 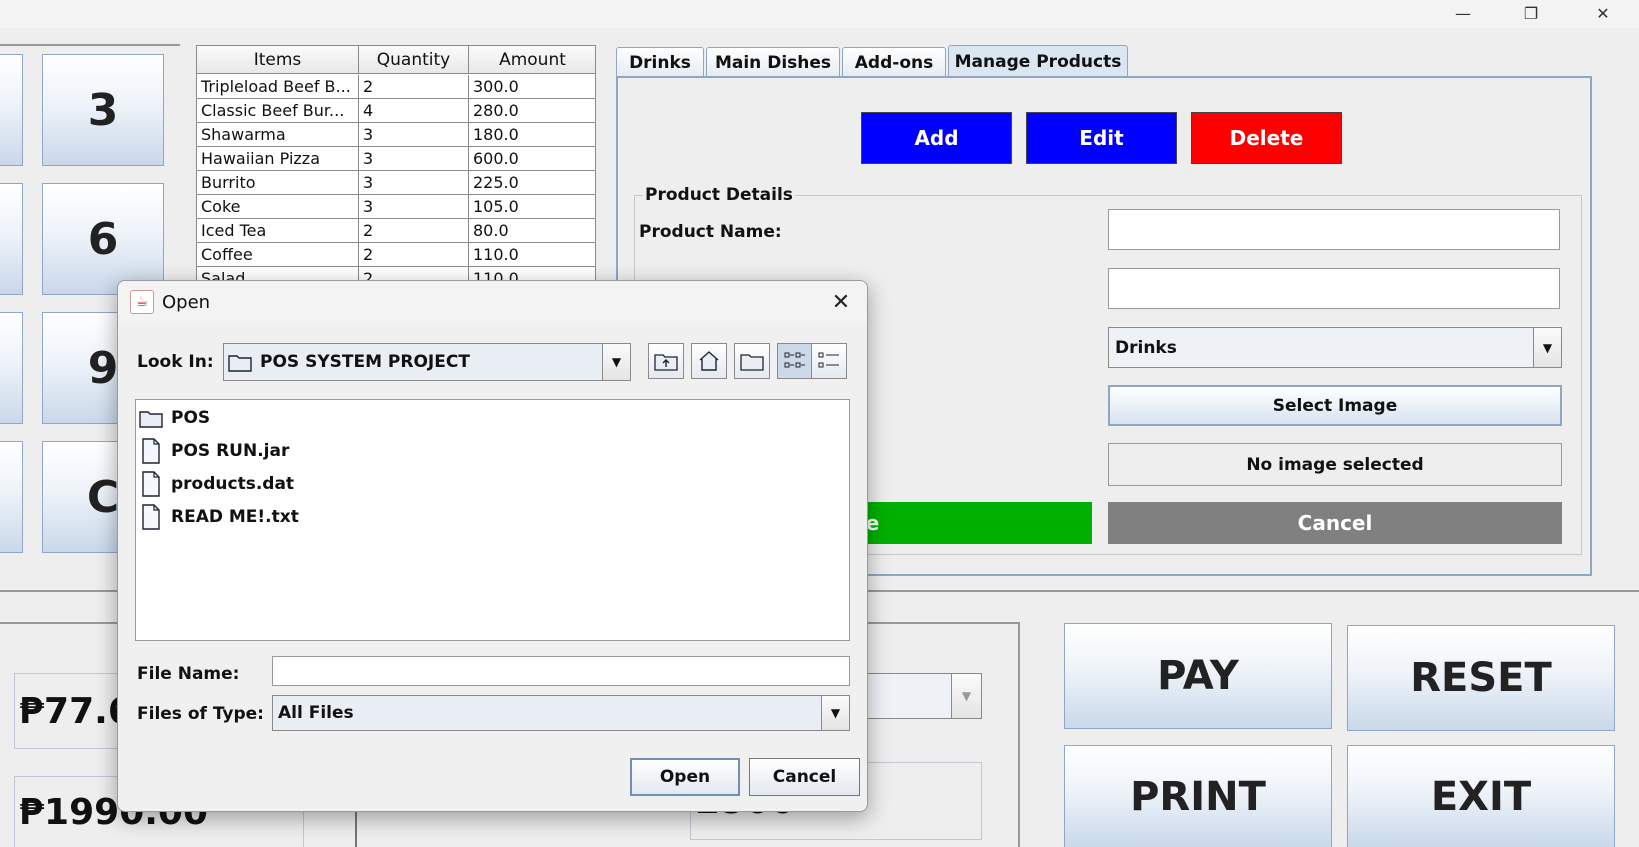 What do you see at coordinates (396, 87) in the screenshot?
I see `table-row: Tripleload Beef B... 2 300.0` at bounding box center [396, 87].